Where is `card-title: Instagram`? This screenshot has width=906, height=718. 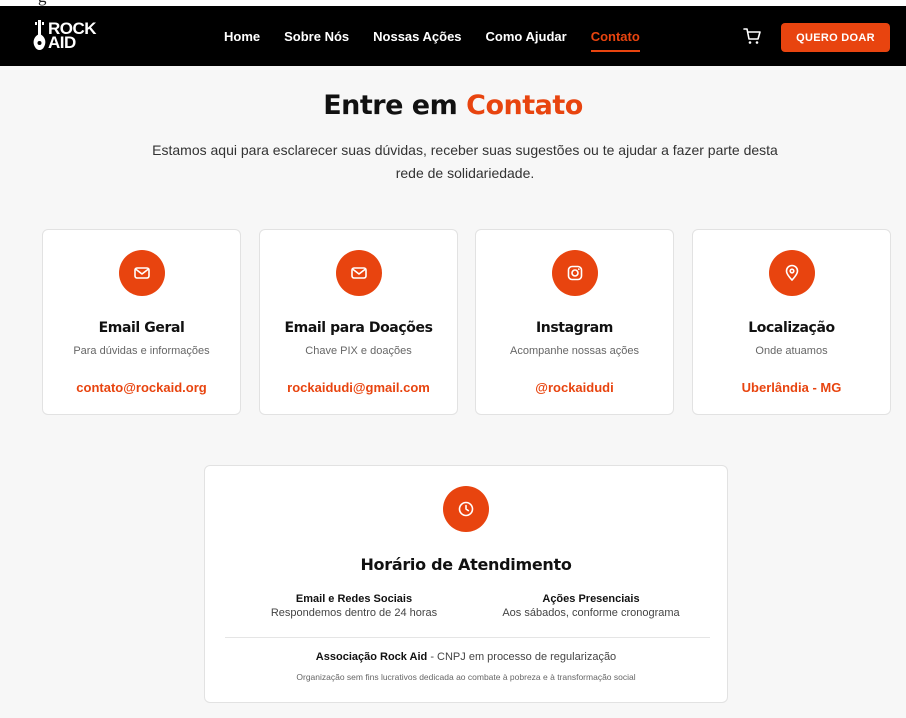 card-title: Instagram is located at coordinates (574, 328).